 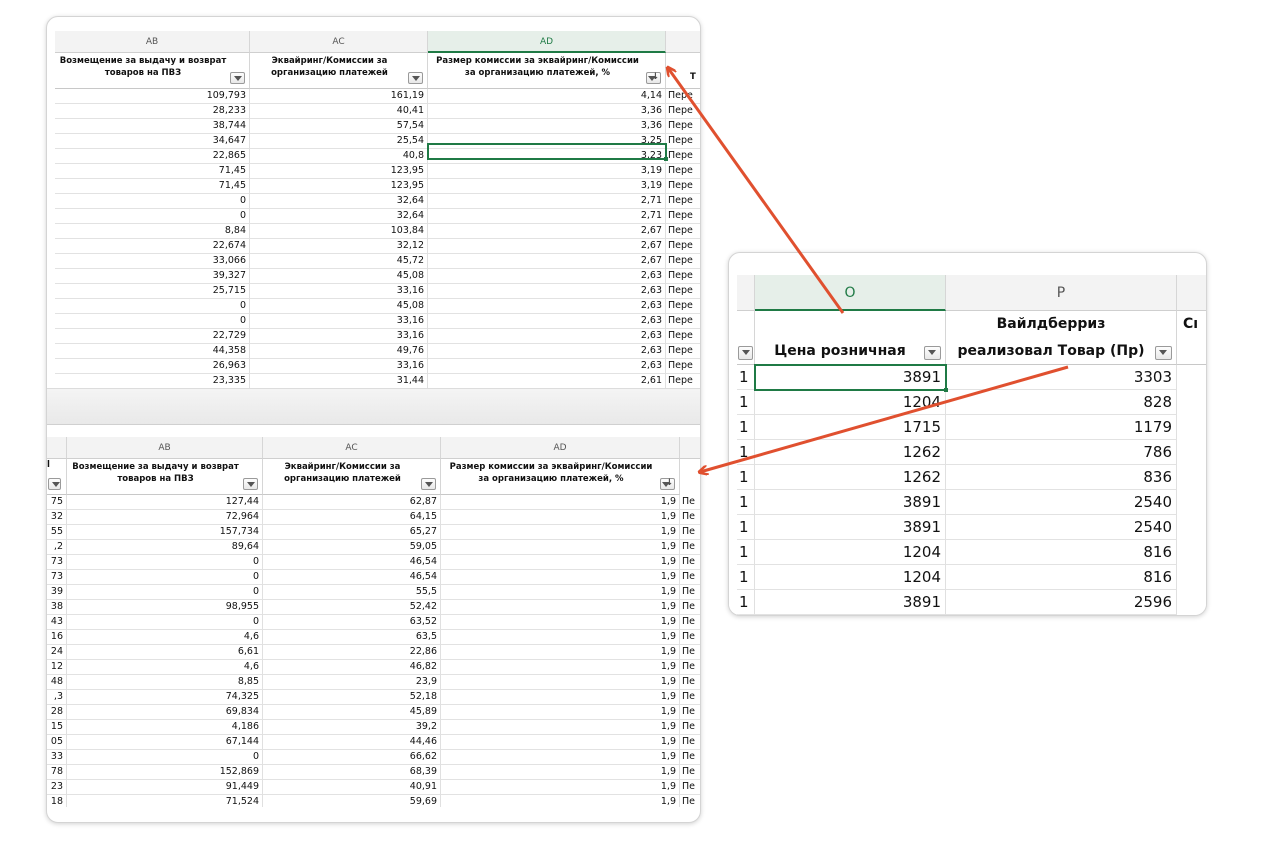 What do you see at coordinates (1061, 477) in the screenshot?
I see `table-cell: 836` at bounding box center [1061, 477].